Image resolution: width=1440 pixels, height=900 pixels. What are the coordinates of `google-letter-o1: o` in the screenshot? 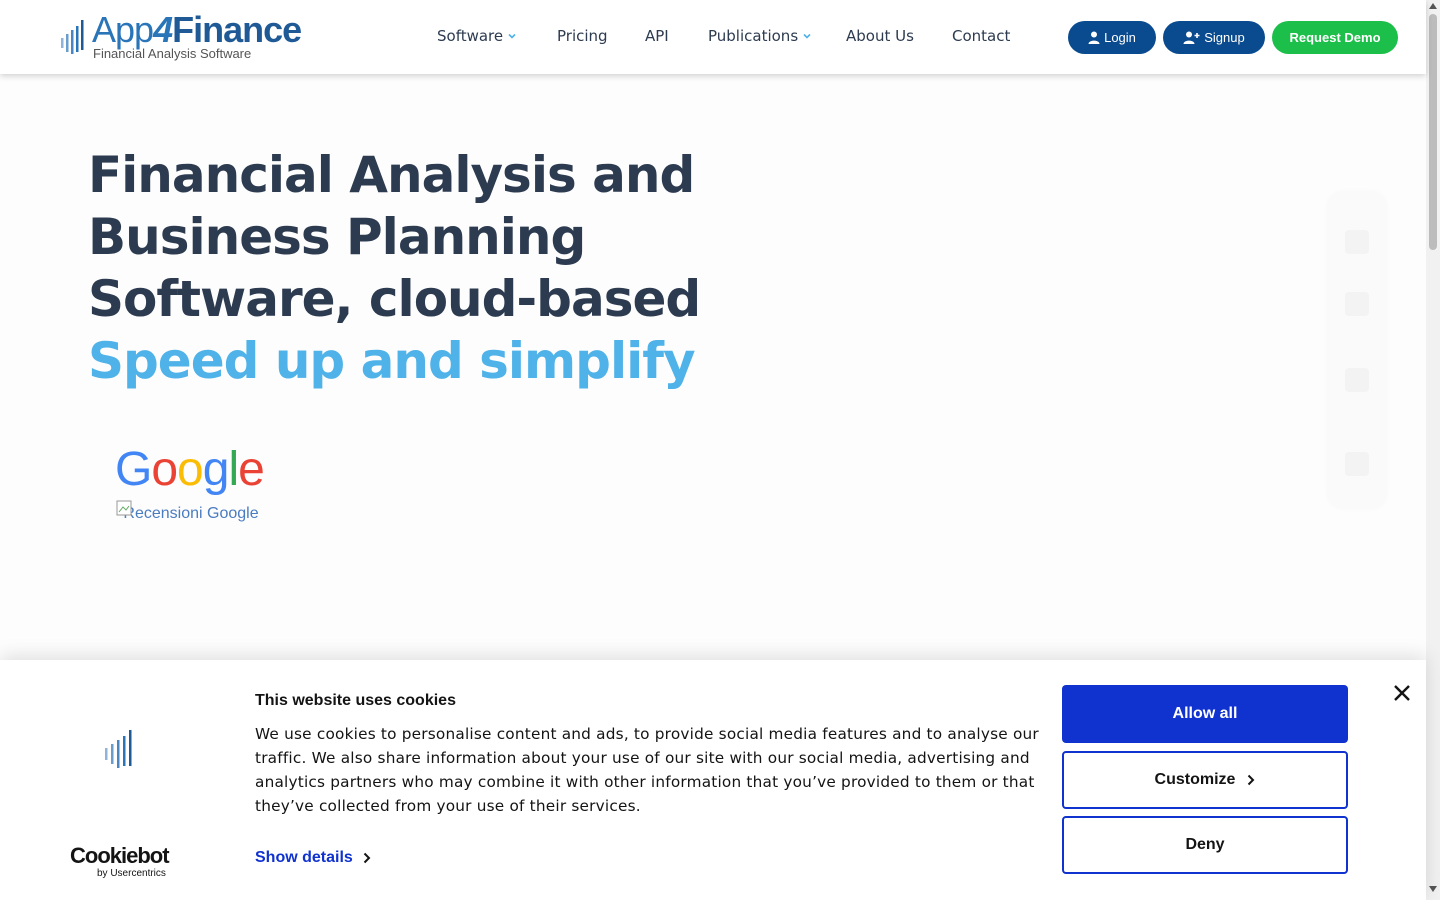 It's located at (164, 469).